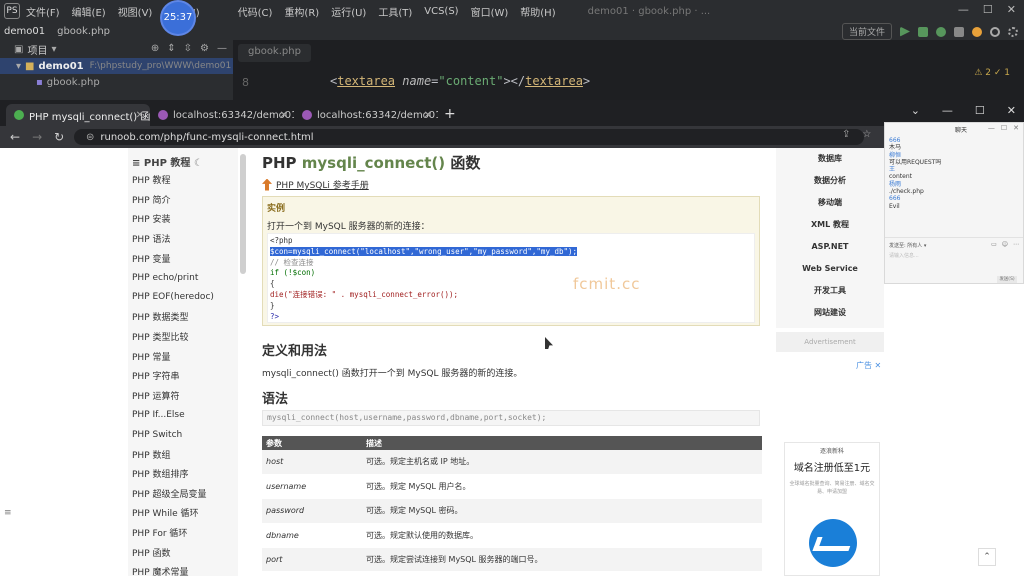 The width and height of the screenshot is (1024, 576). I want to click on chat-recipient-select: 发送至: 所有人 ▾, so click(907, 245).